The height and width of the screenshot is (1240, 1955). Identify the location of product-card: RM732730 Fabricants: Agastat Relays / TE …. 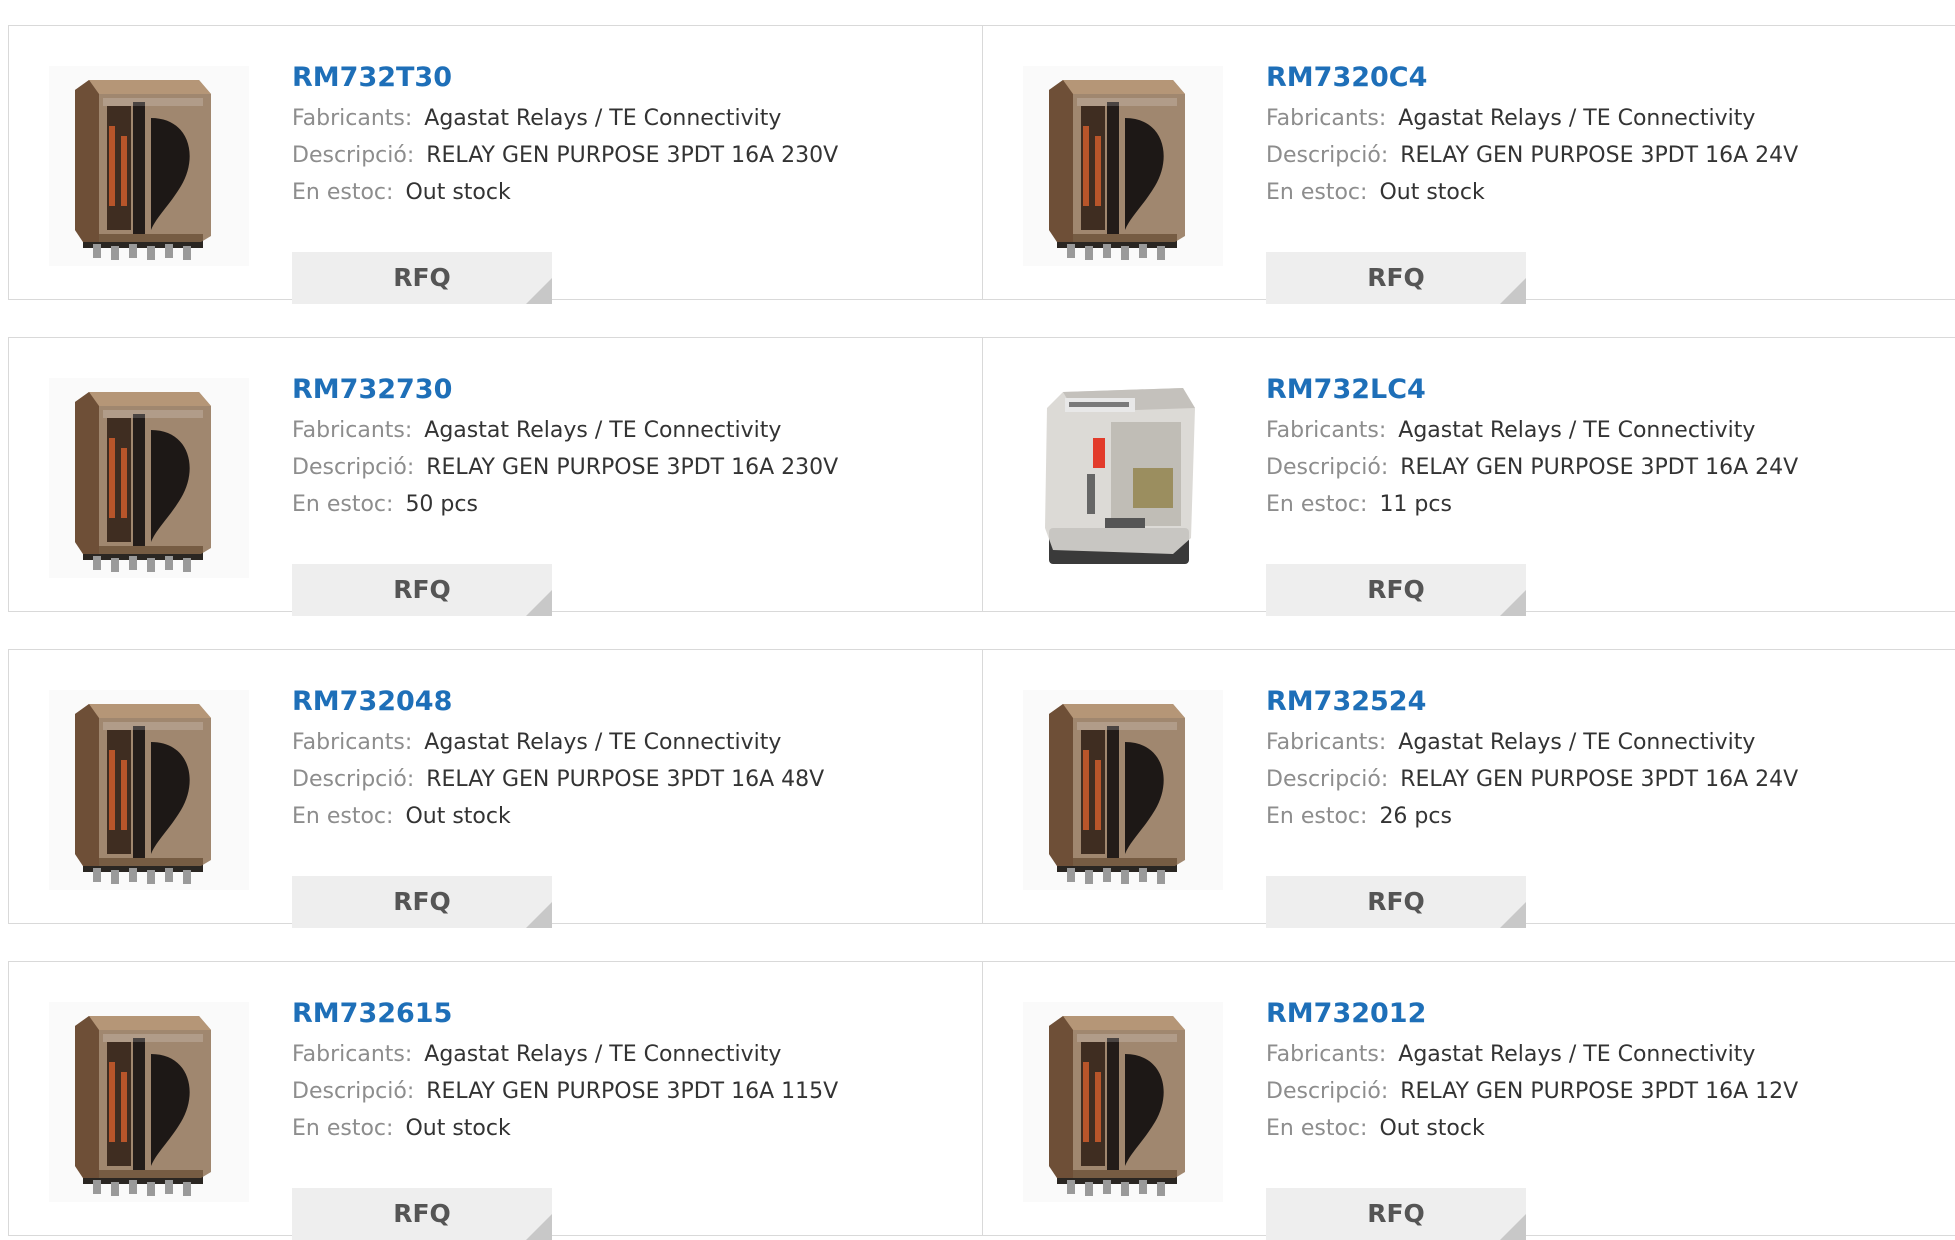
(495, 477).